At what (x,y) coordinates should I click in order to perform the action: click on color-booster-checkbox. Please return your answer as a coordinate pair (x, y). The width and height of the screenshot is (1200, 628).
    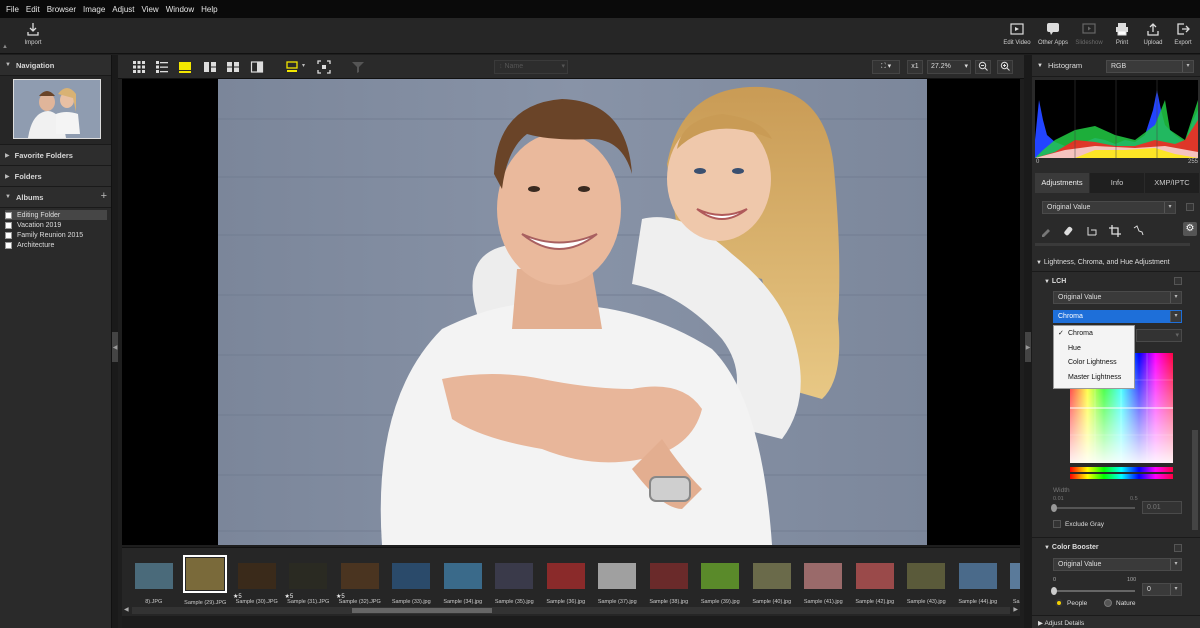
    Looking at the image, I should click on (1178, 548).